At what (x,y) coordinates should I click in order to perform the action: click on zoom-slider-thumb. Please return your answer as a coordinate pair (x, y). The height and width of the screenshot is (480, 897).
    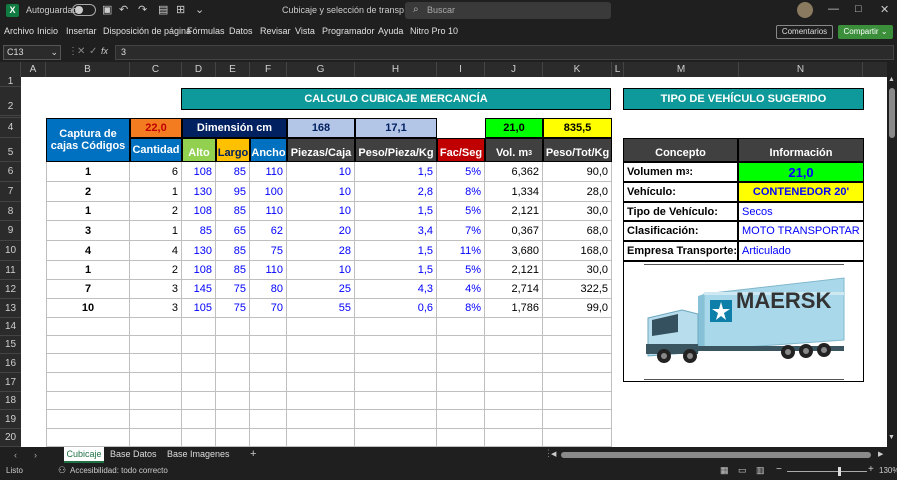
    Looking at the image, I should click on (839, 471).